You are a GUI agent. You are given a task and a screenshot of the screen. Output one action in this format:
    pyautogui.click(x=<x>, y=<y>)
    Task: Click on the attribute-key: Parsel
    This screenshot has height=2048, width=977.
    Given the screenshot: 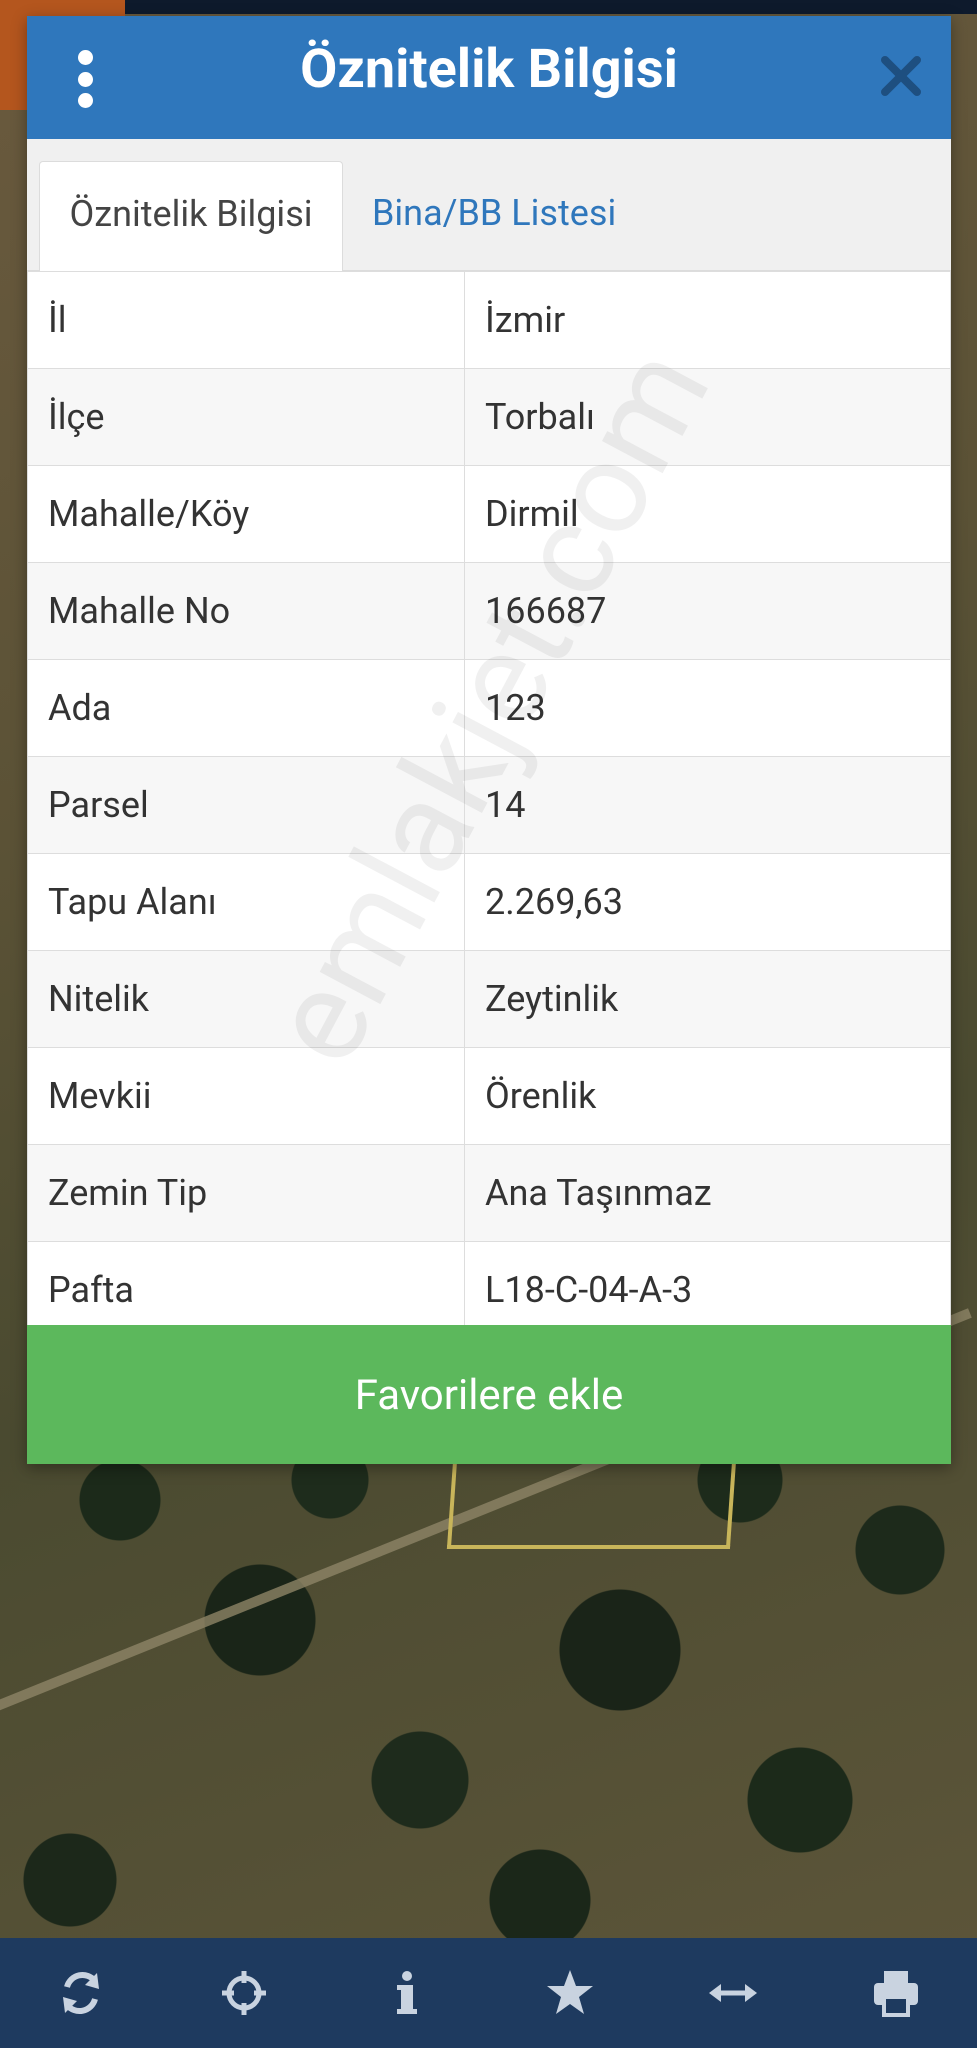 What is the action you would take?
    pyautogui.click(x=246, y=805)
    